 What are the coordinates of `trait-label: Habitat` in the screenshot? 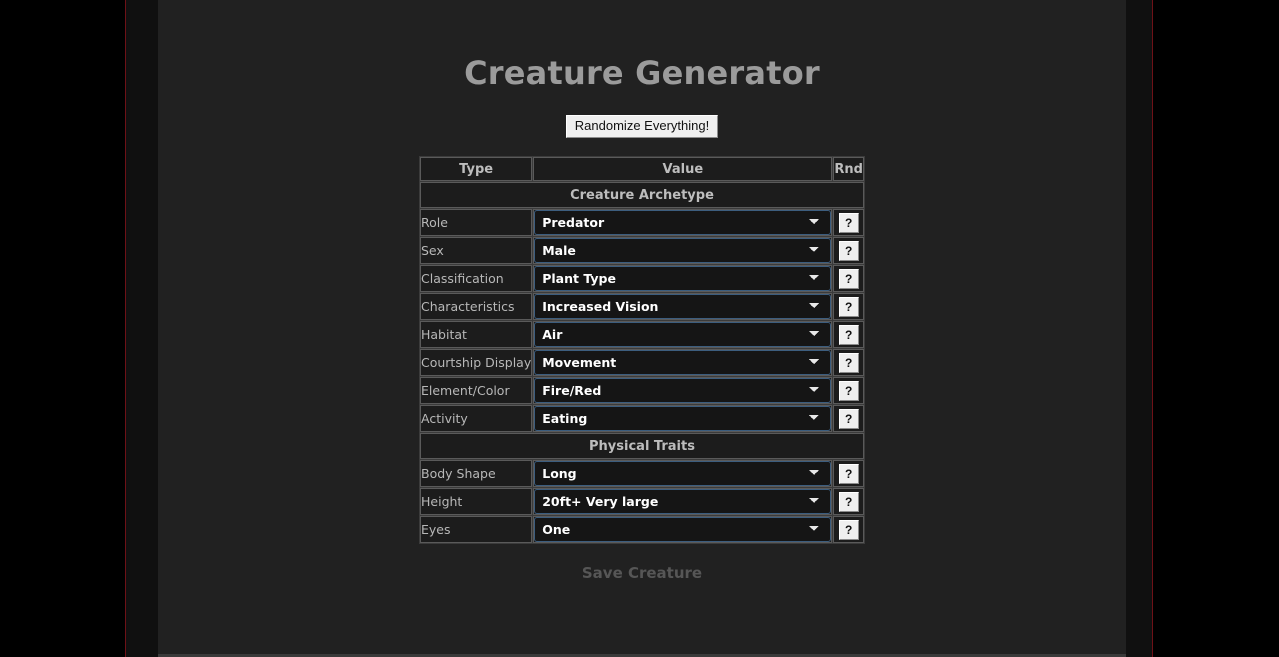 It's located at (476, 335).